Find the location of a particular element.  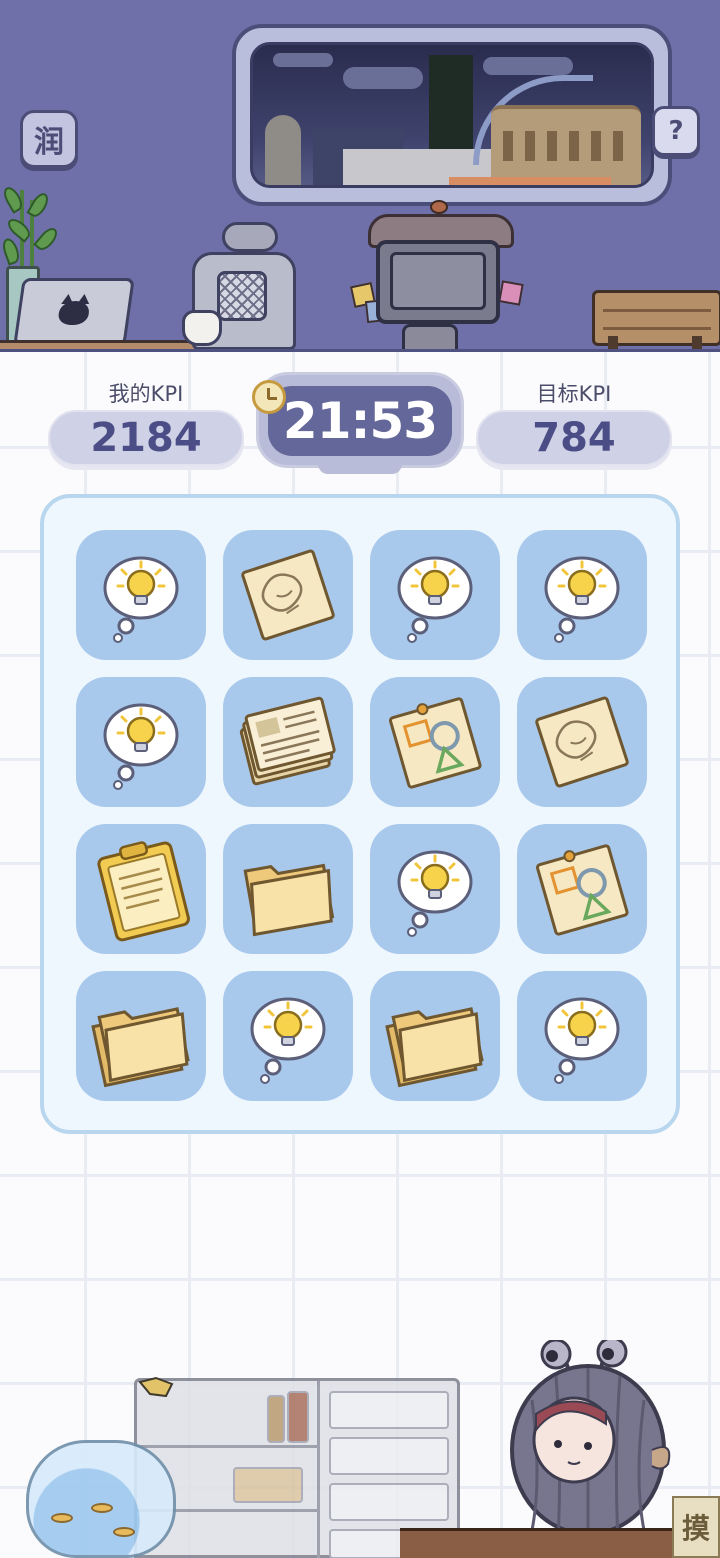

night-city-view is located at coordinates (452, 115).